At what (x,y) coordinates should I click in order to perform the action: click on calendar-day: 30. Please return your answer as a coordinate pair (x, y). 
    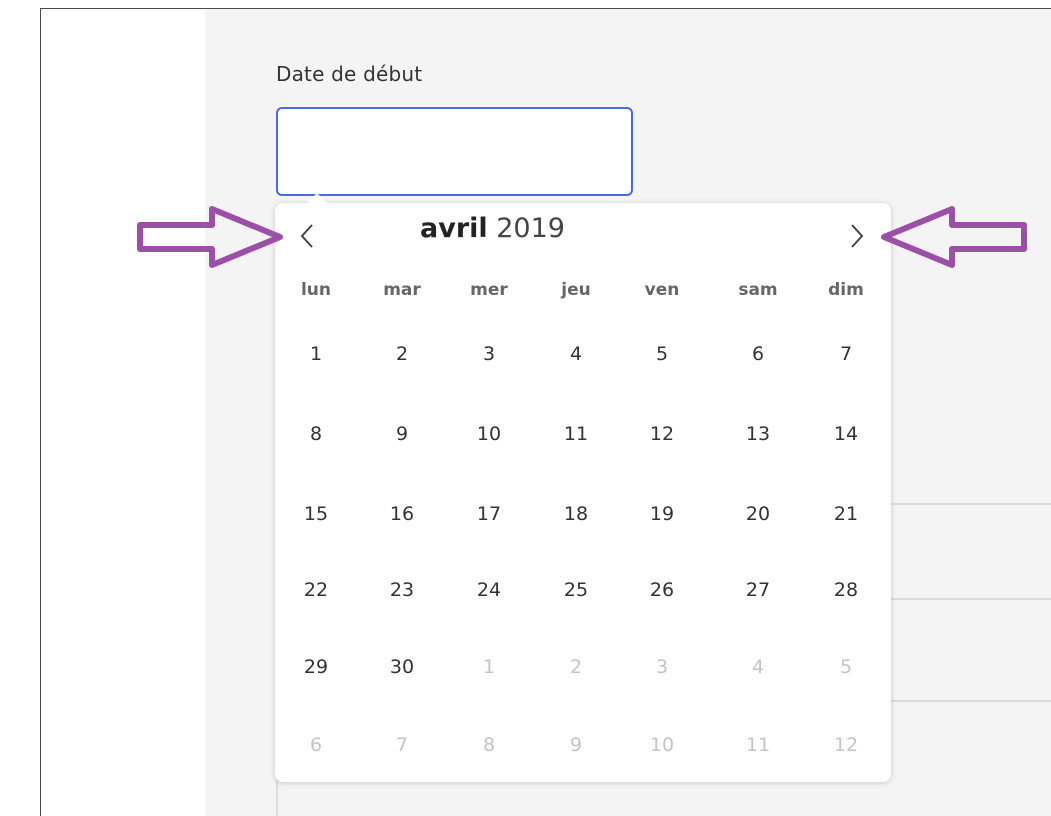
    Looking at the image, I should click on (402, 667).